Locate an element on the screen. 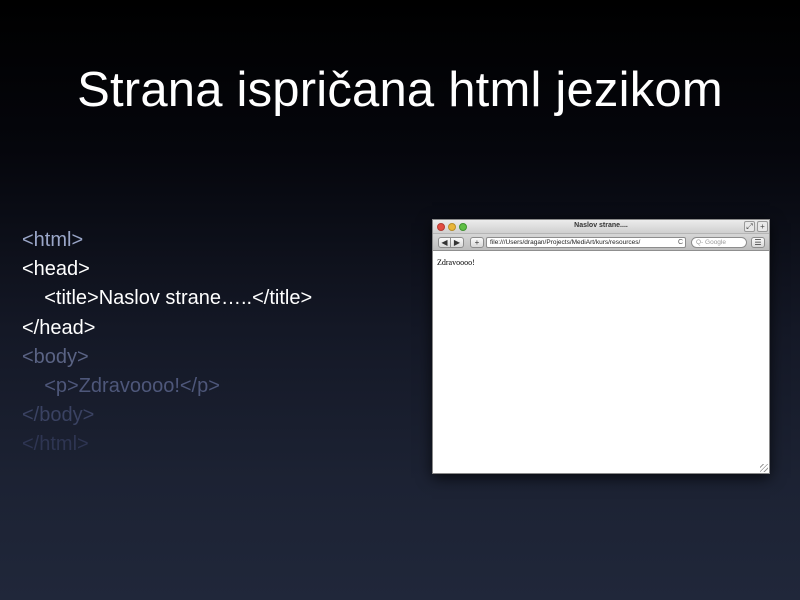 This screenshot has height=600, width=800. code-line: </head> is located at coordinates (59, 327).